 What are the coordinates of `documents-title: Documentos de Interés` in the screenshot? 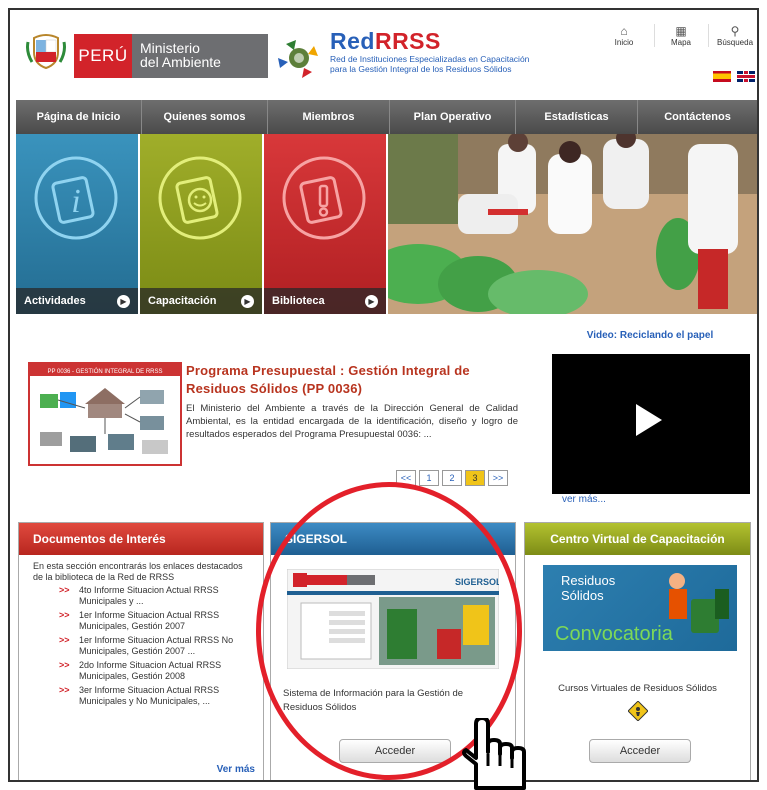 It's located at (141, 539).